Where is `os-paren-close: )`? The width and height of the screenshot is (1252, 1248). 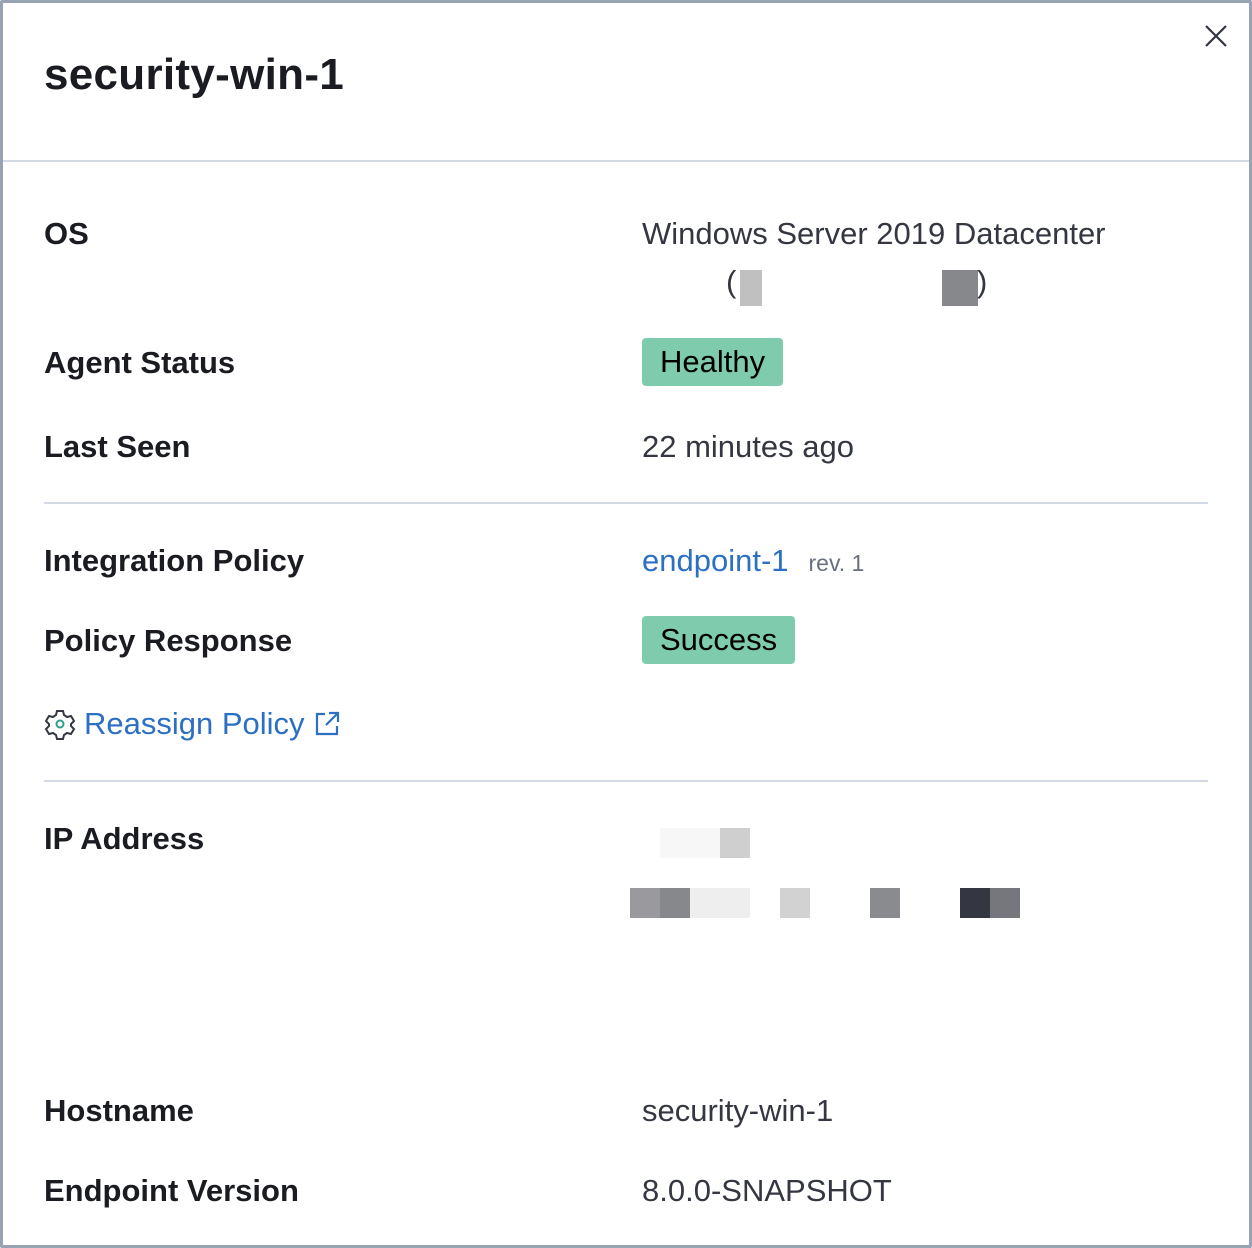 os-paren-close: ) is located at coordinates (982, 281).